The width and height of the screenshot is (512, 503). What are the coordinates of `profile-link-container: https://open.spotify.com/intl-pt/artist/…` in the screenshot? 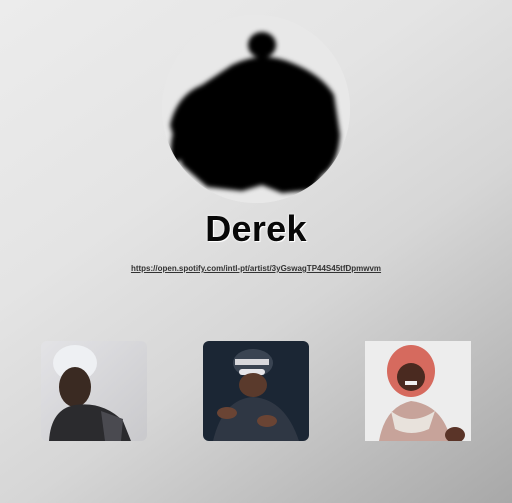 It's located at (256, 268).